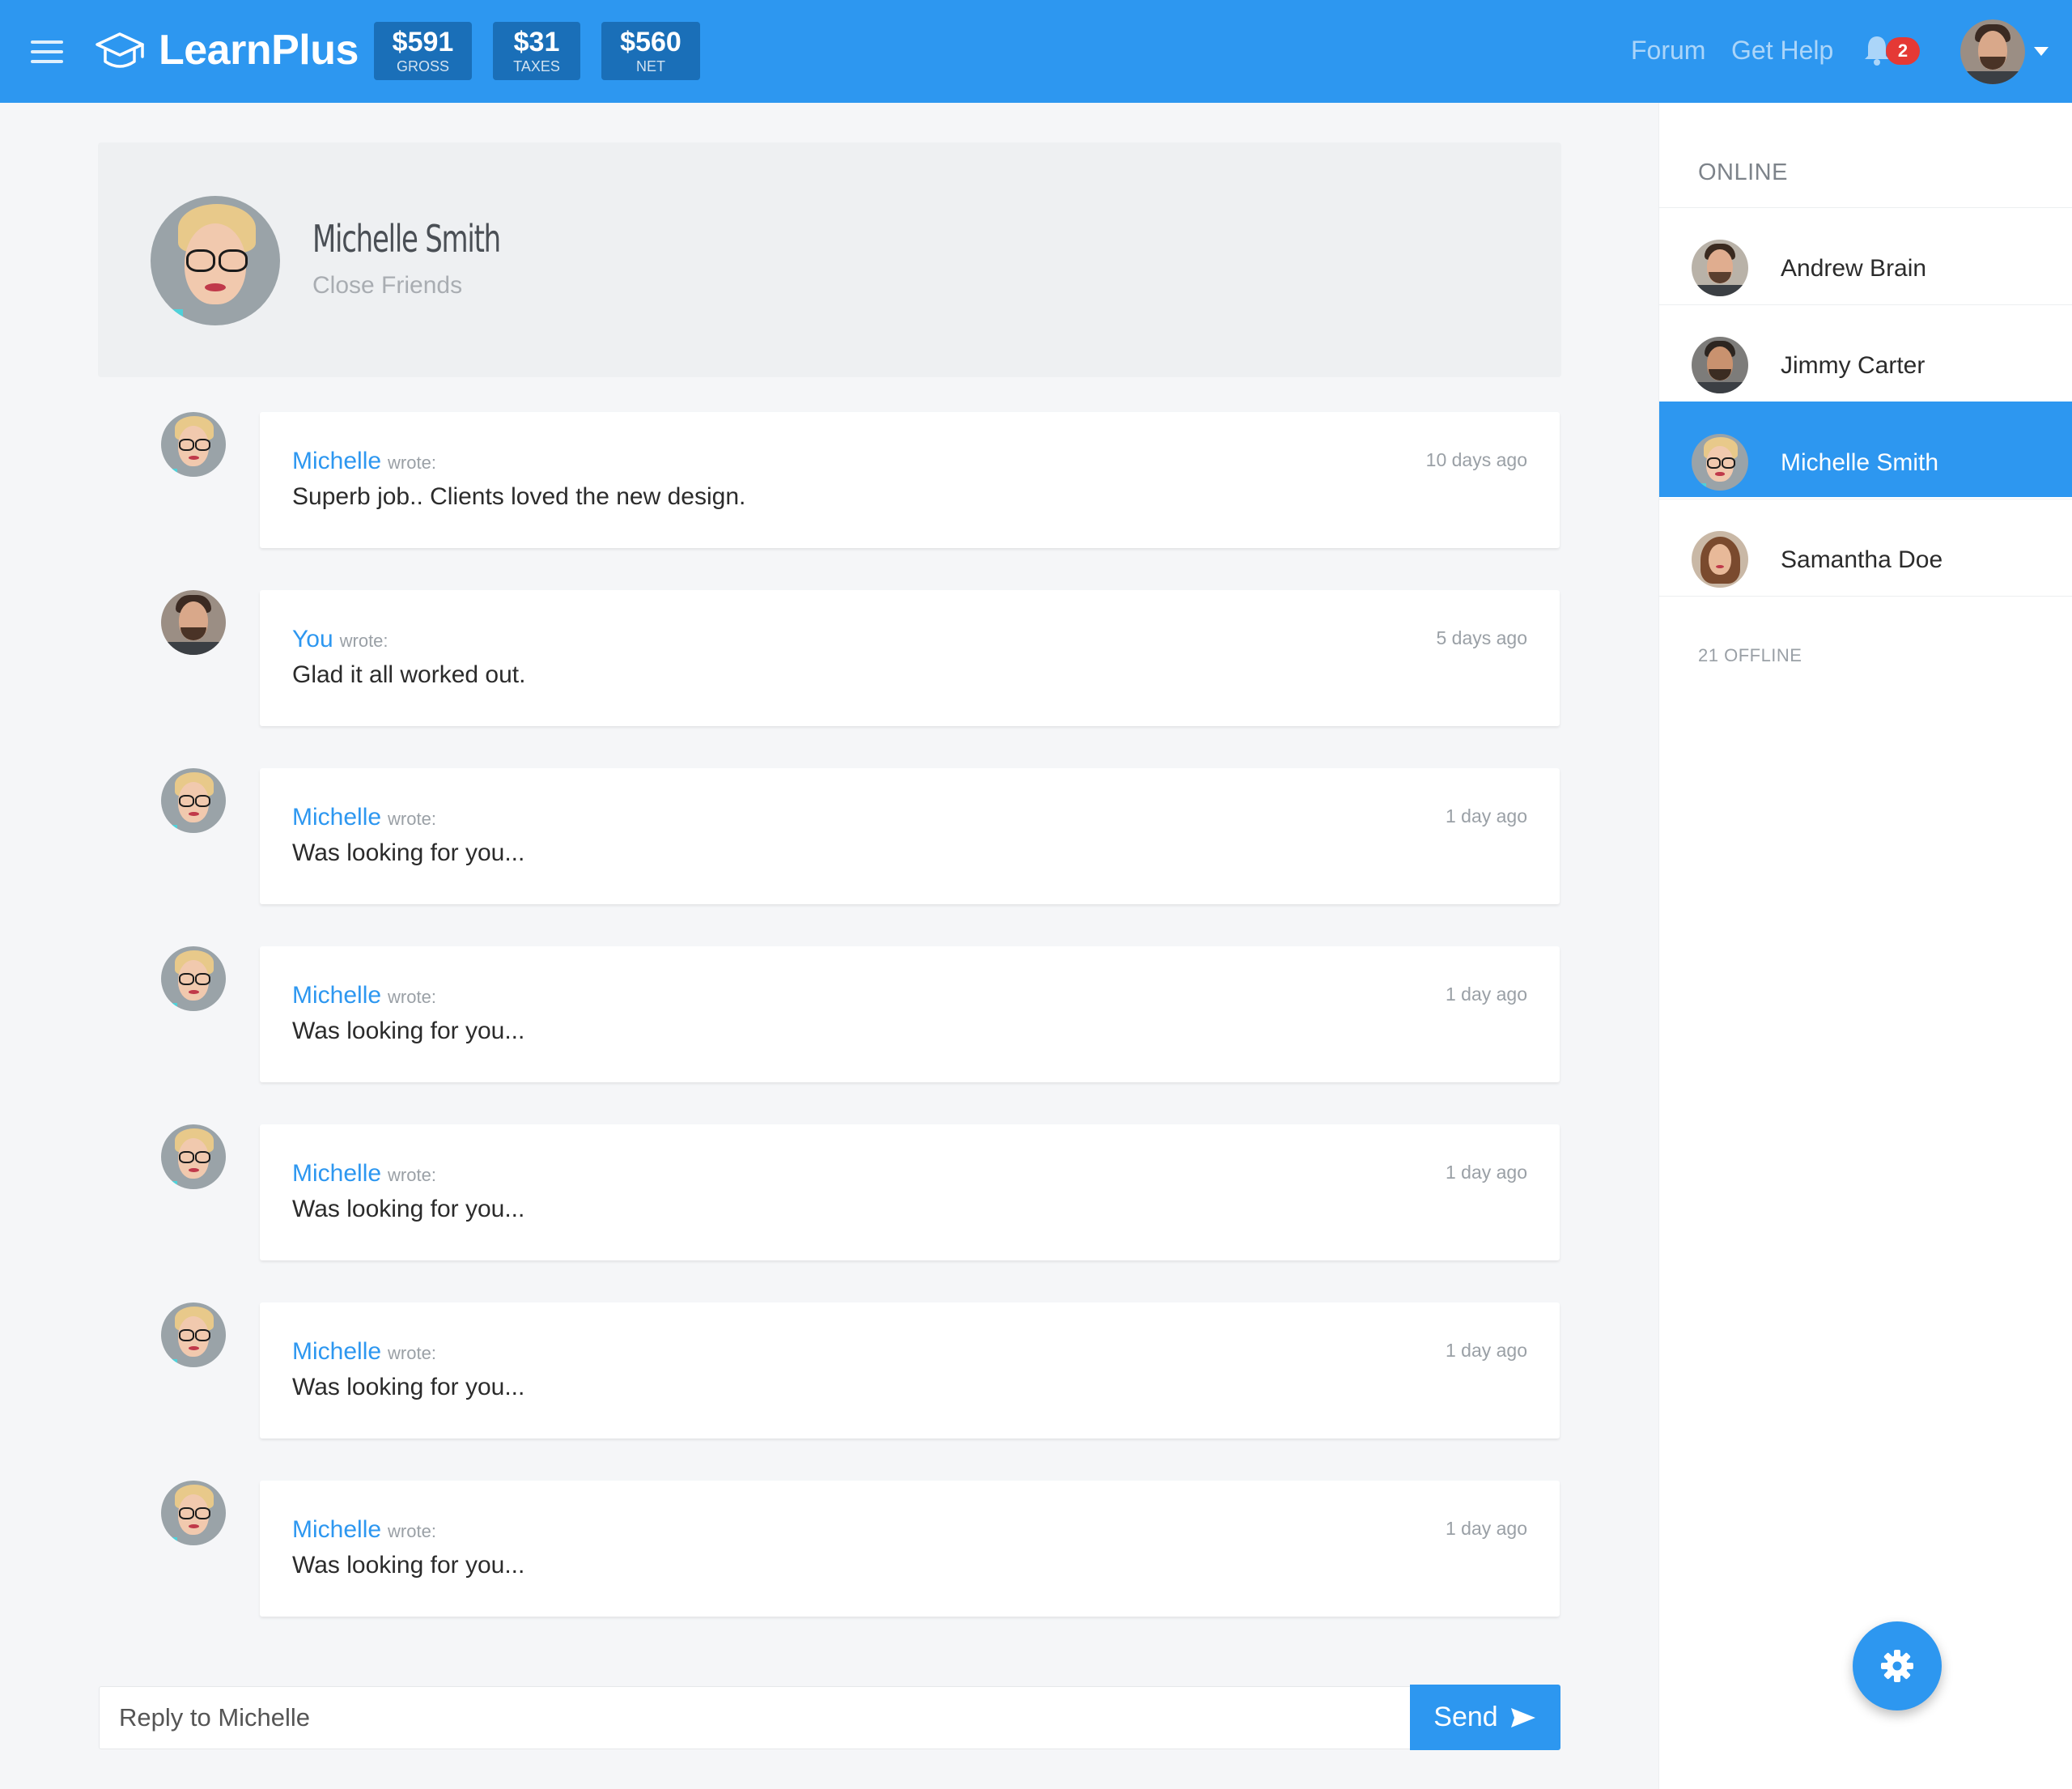 This screenshot has height=1789, width=2072. I want to click on settings-button, so click(1897, 1665).